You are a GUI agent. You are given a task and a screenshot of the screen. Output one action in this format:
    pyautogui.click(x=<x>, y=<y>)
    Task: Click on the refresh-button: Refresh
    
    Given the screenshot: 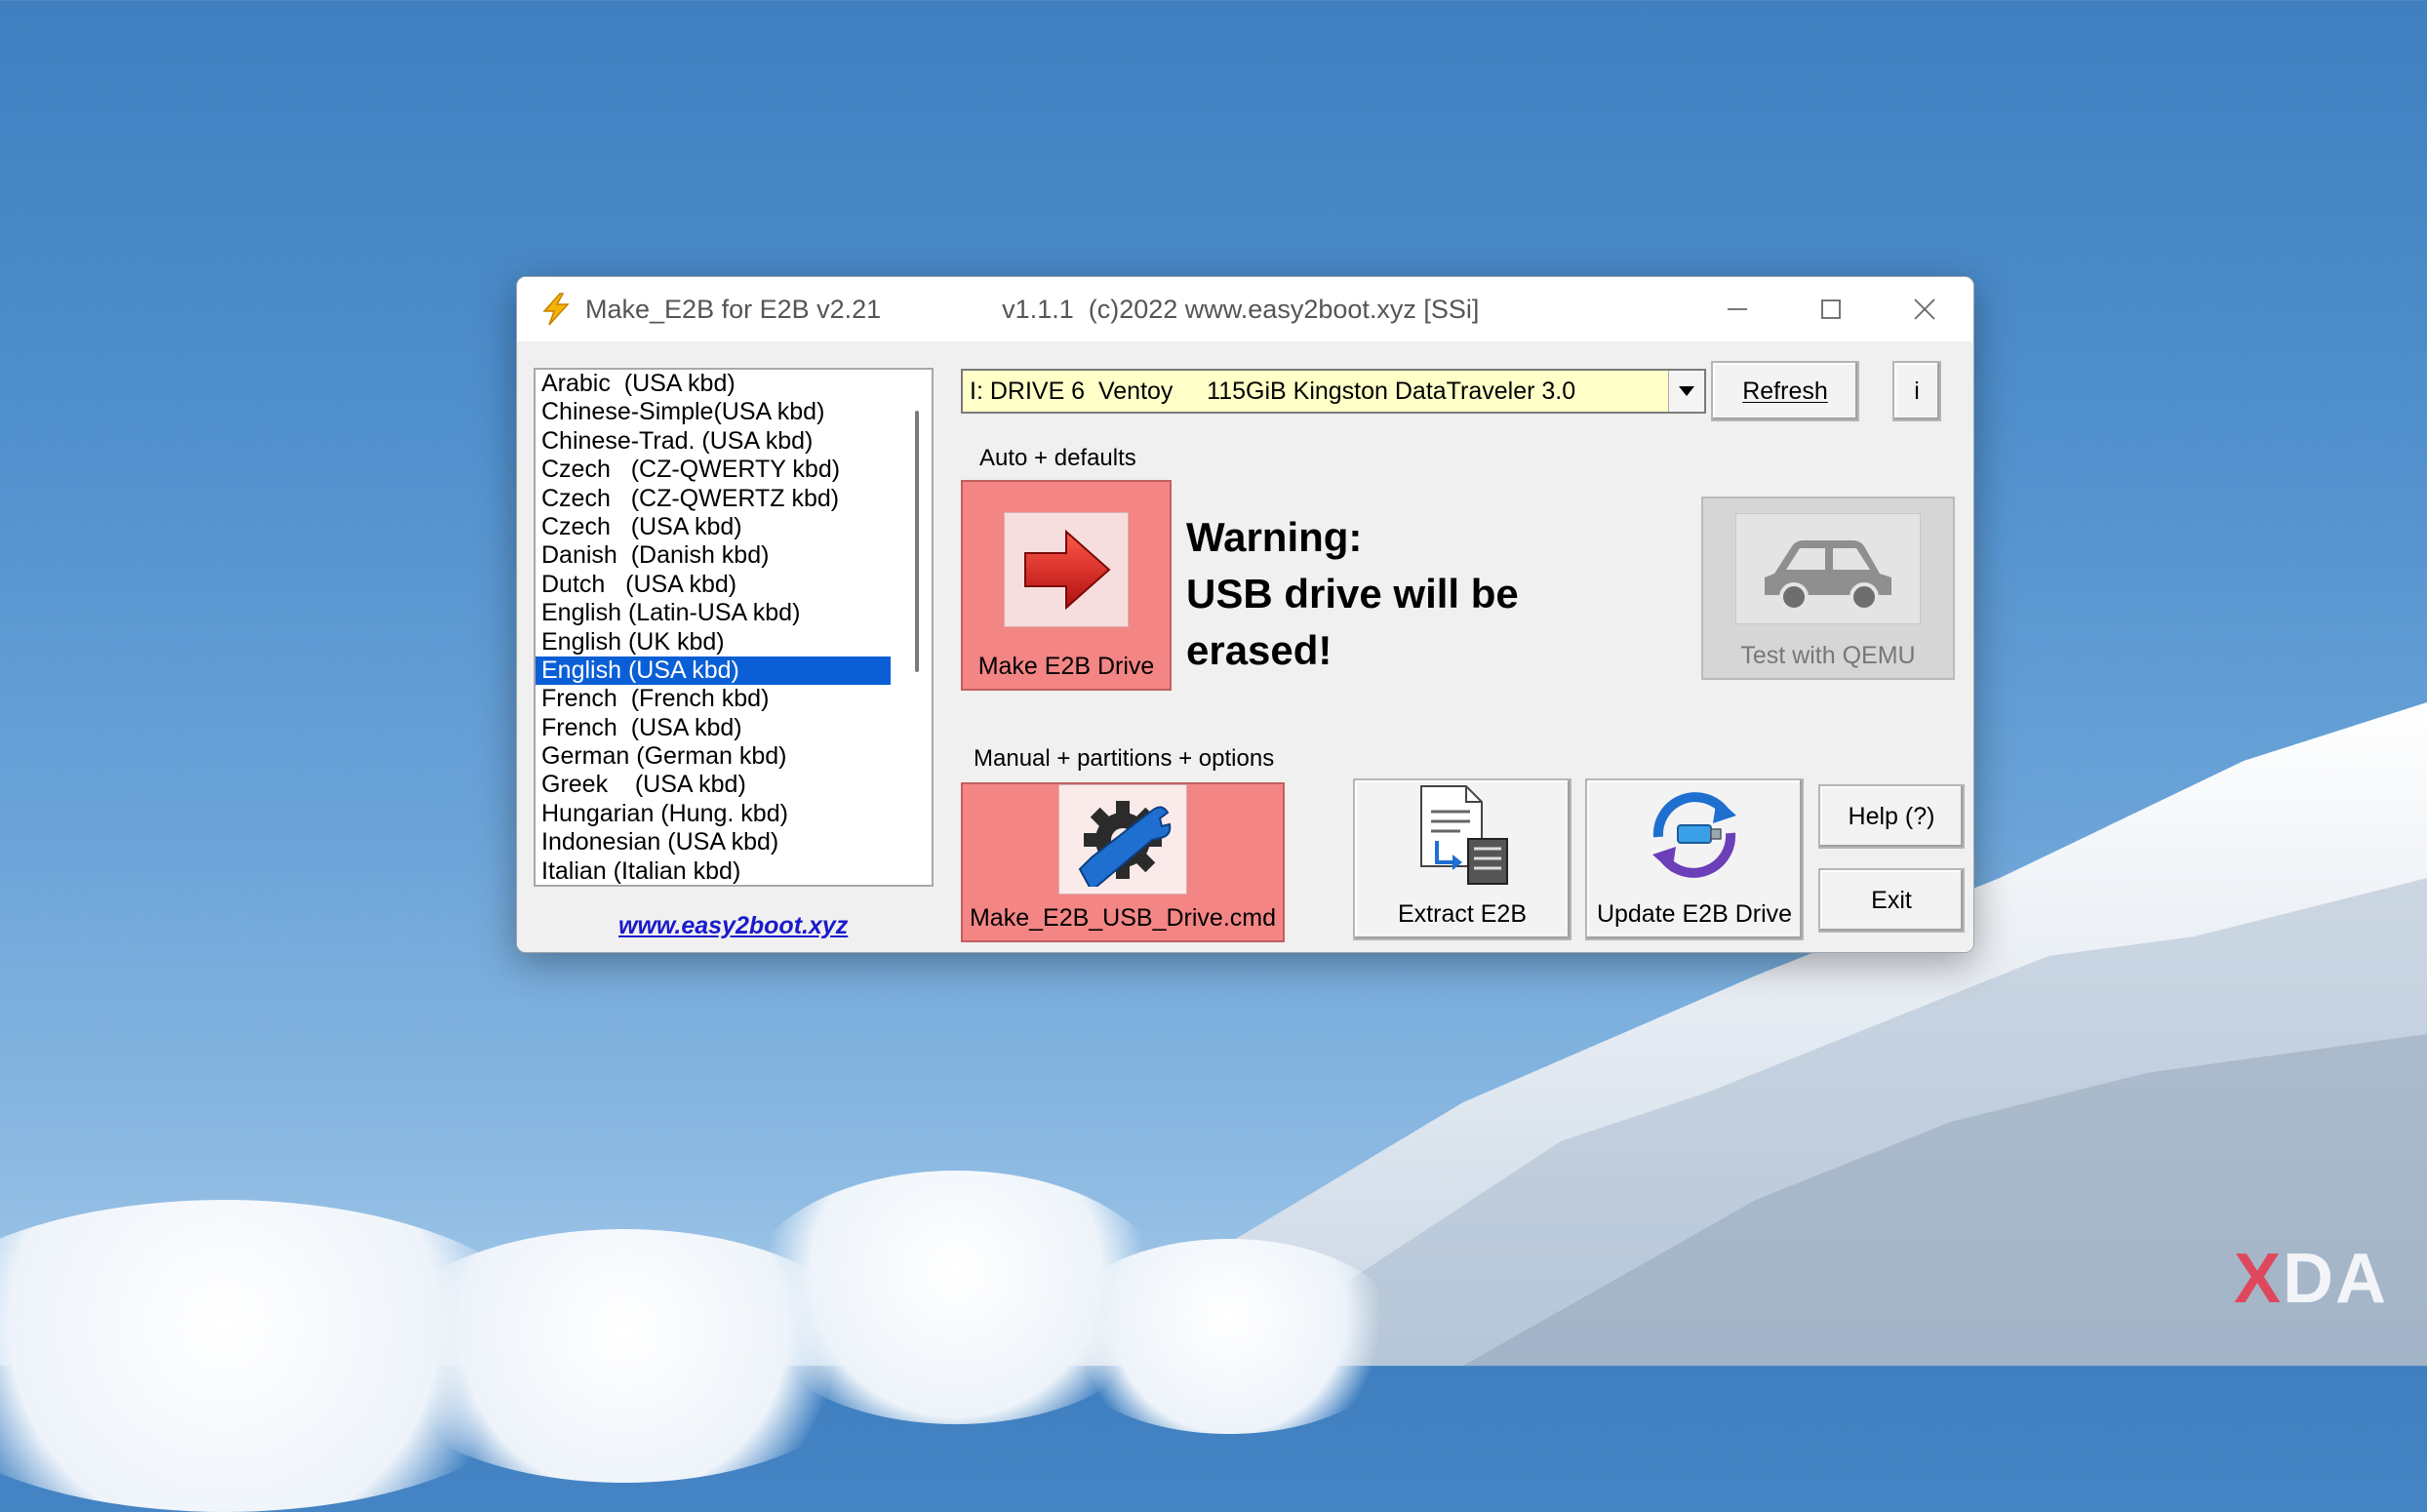 What is the action you would take?
    pyautogui.click(x=1785, y=391)
    